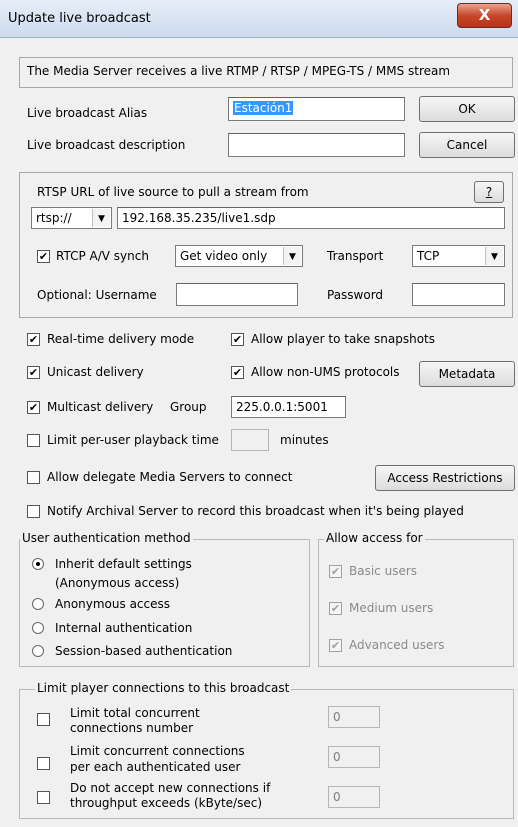  I want to click on snapshots-checkbox: ✔, so click(237, 339).